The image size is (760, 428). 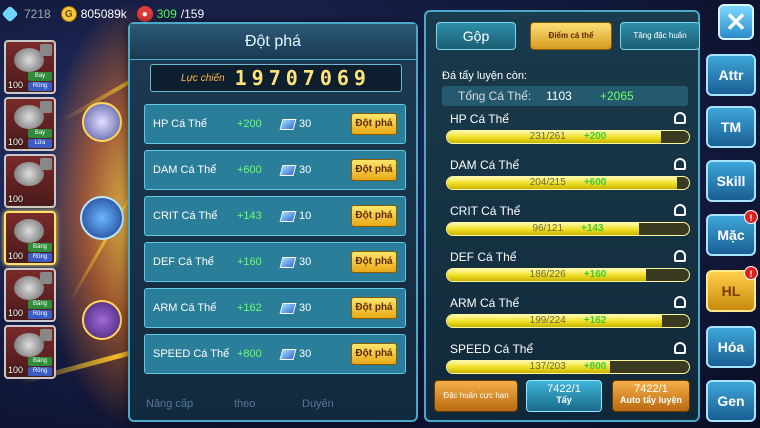 I want to click on stat-progress-text: 231/261 +200, so click(x=568, y=137).